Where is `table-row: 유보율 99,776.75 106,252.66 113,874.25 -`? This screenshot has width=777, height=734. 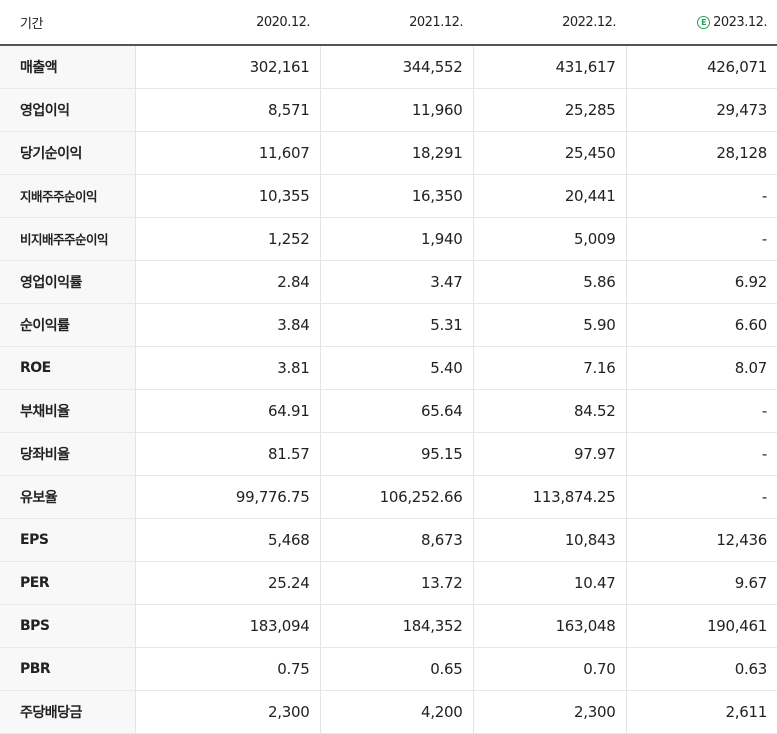 table-row: 유보율 99,776.75 106,252.66 113,874.25 - is located at coordinates (388, 497).